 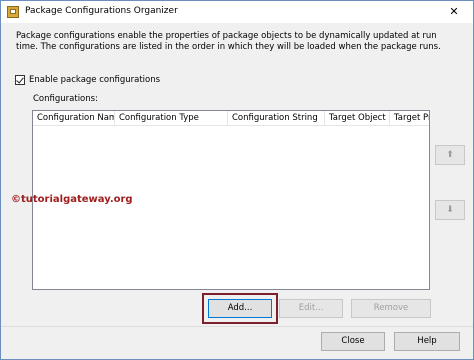 What do you see at coordinates (276, 118) in the screenshot?
I see `column-configuration-string: Configuration String` at bounding box center [276, 118].